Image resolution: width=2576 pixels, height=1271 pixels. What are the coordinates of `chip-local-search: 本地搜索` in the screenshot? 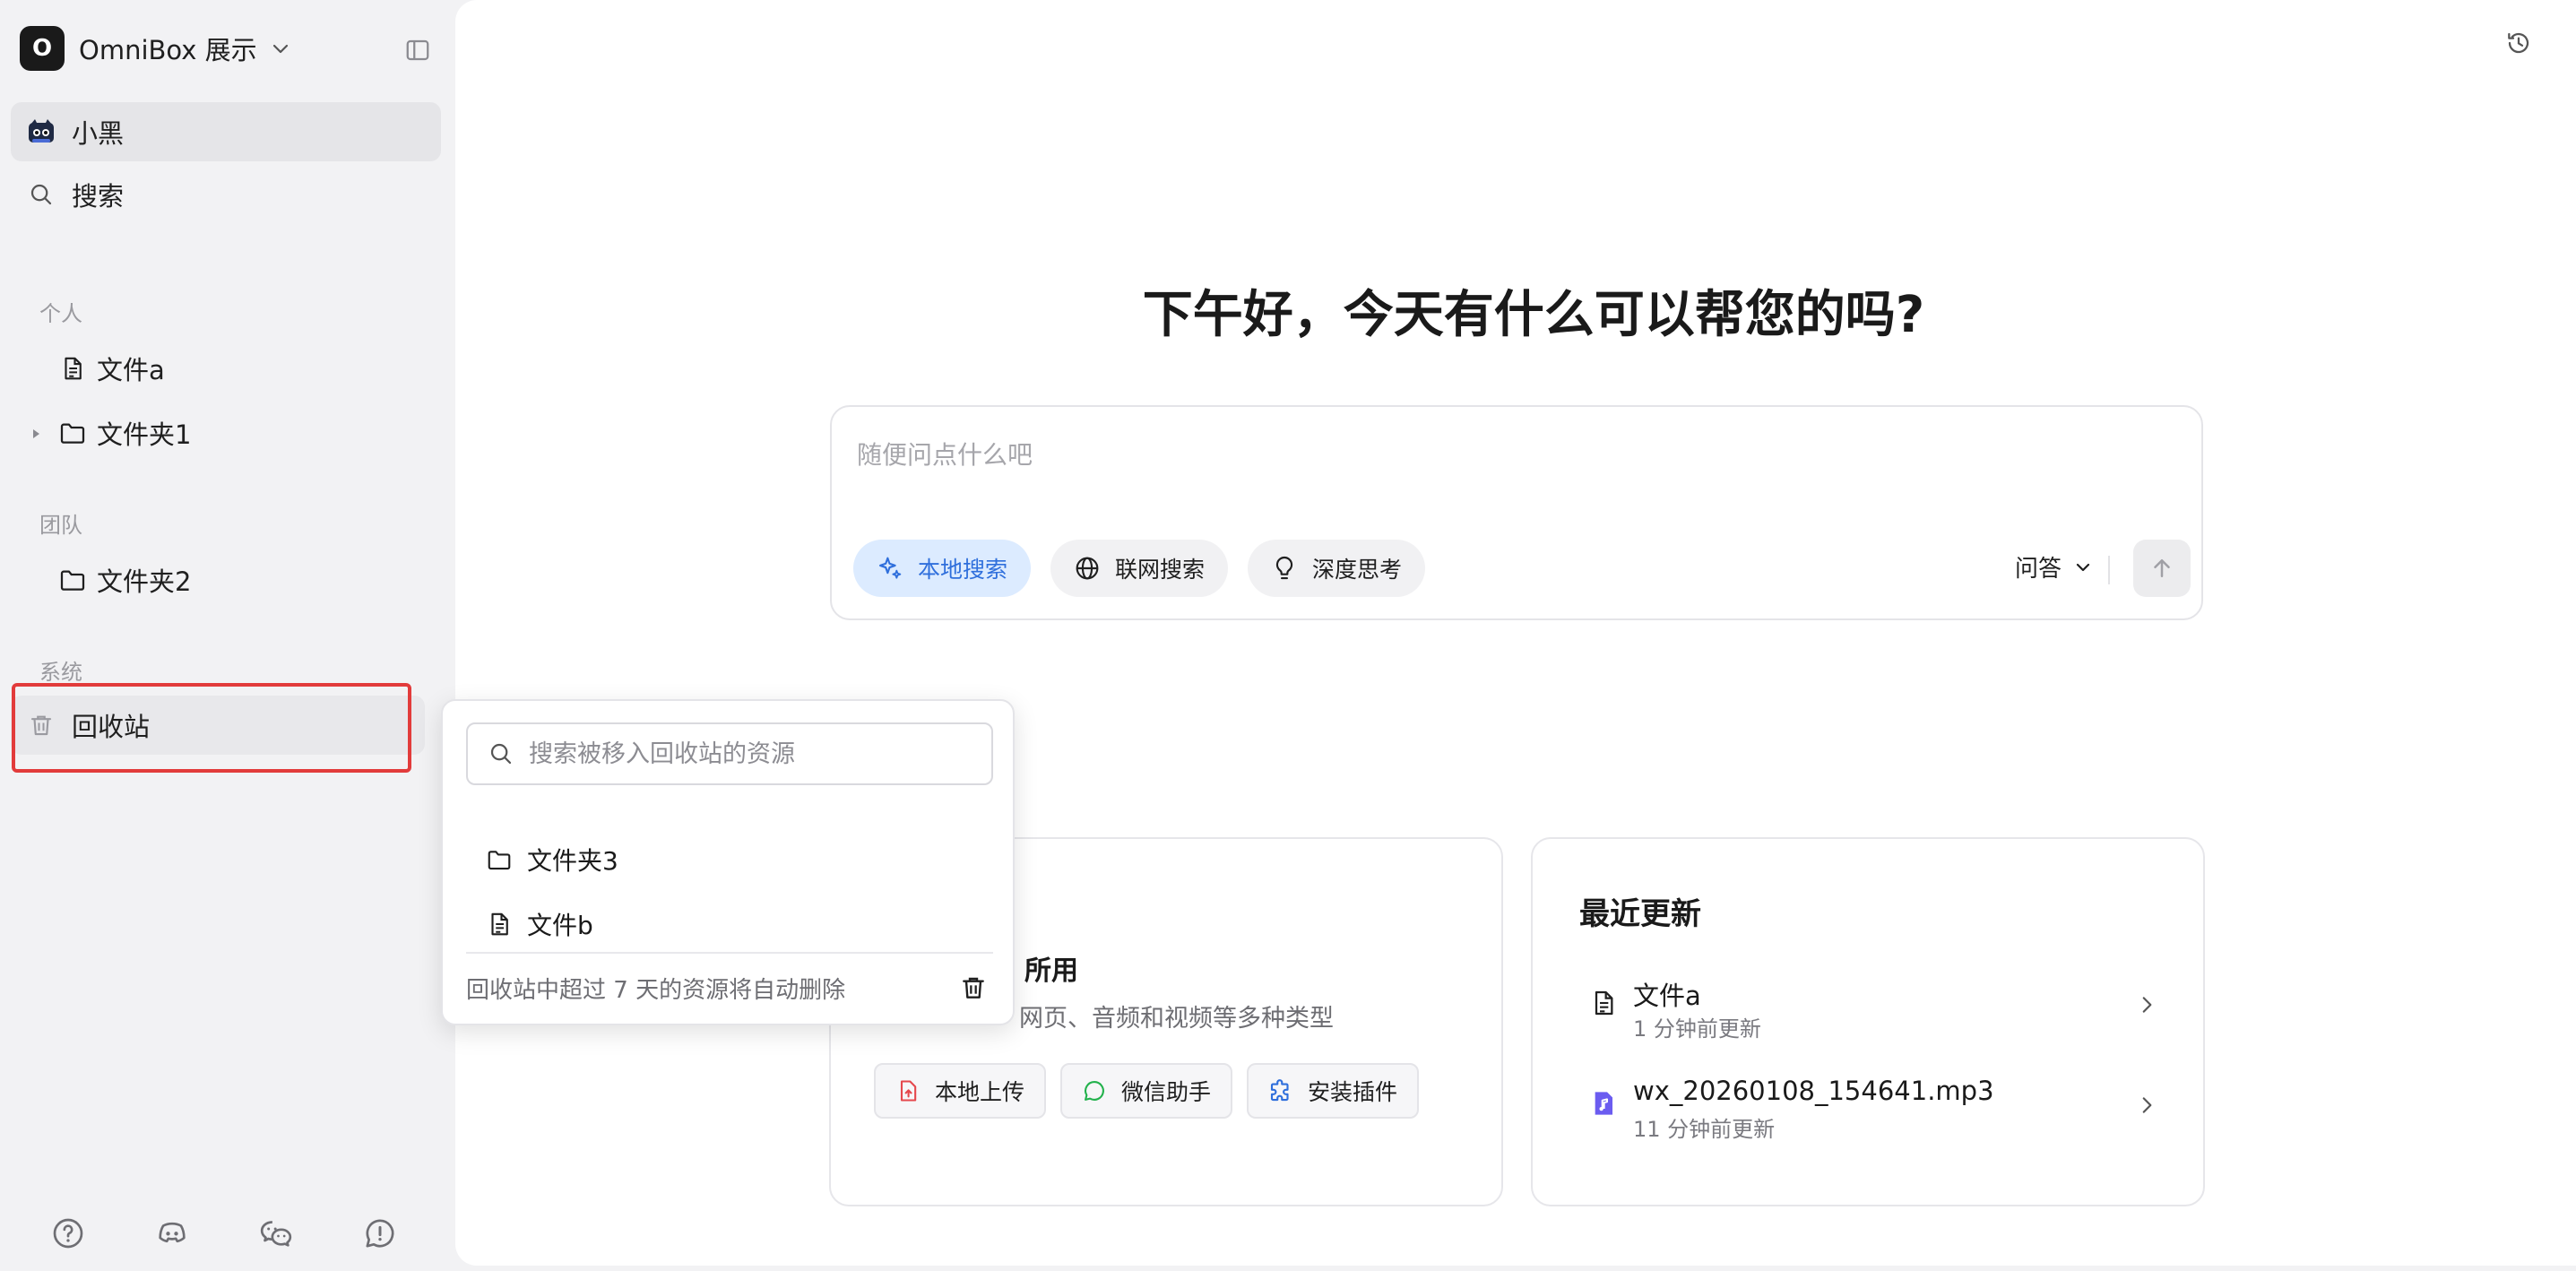 It's located at (942, 568).